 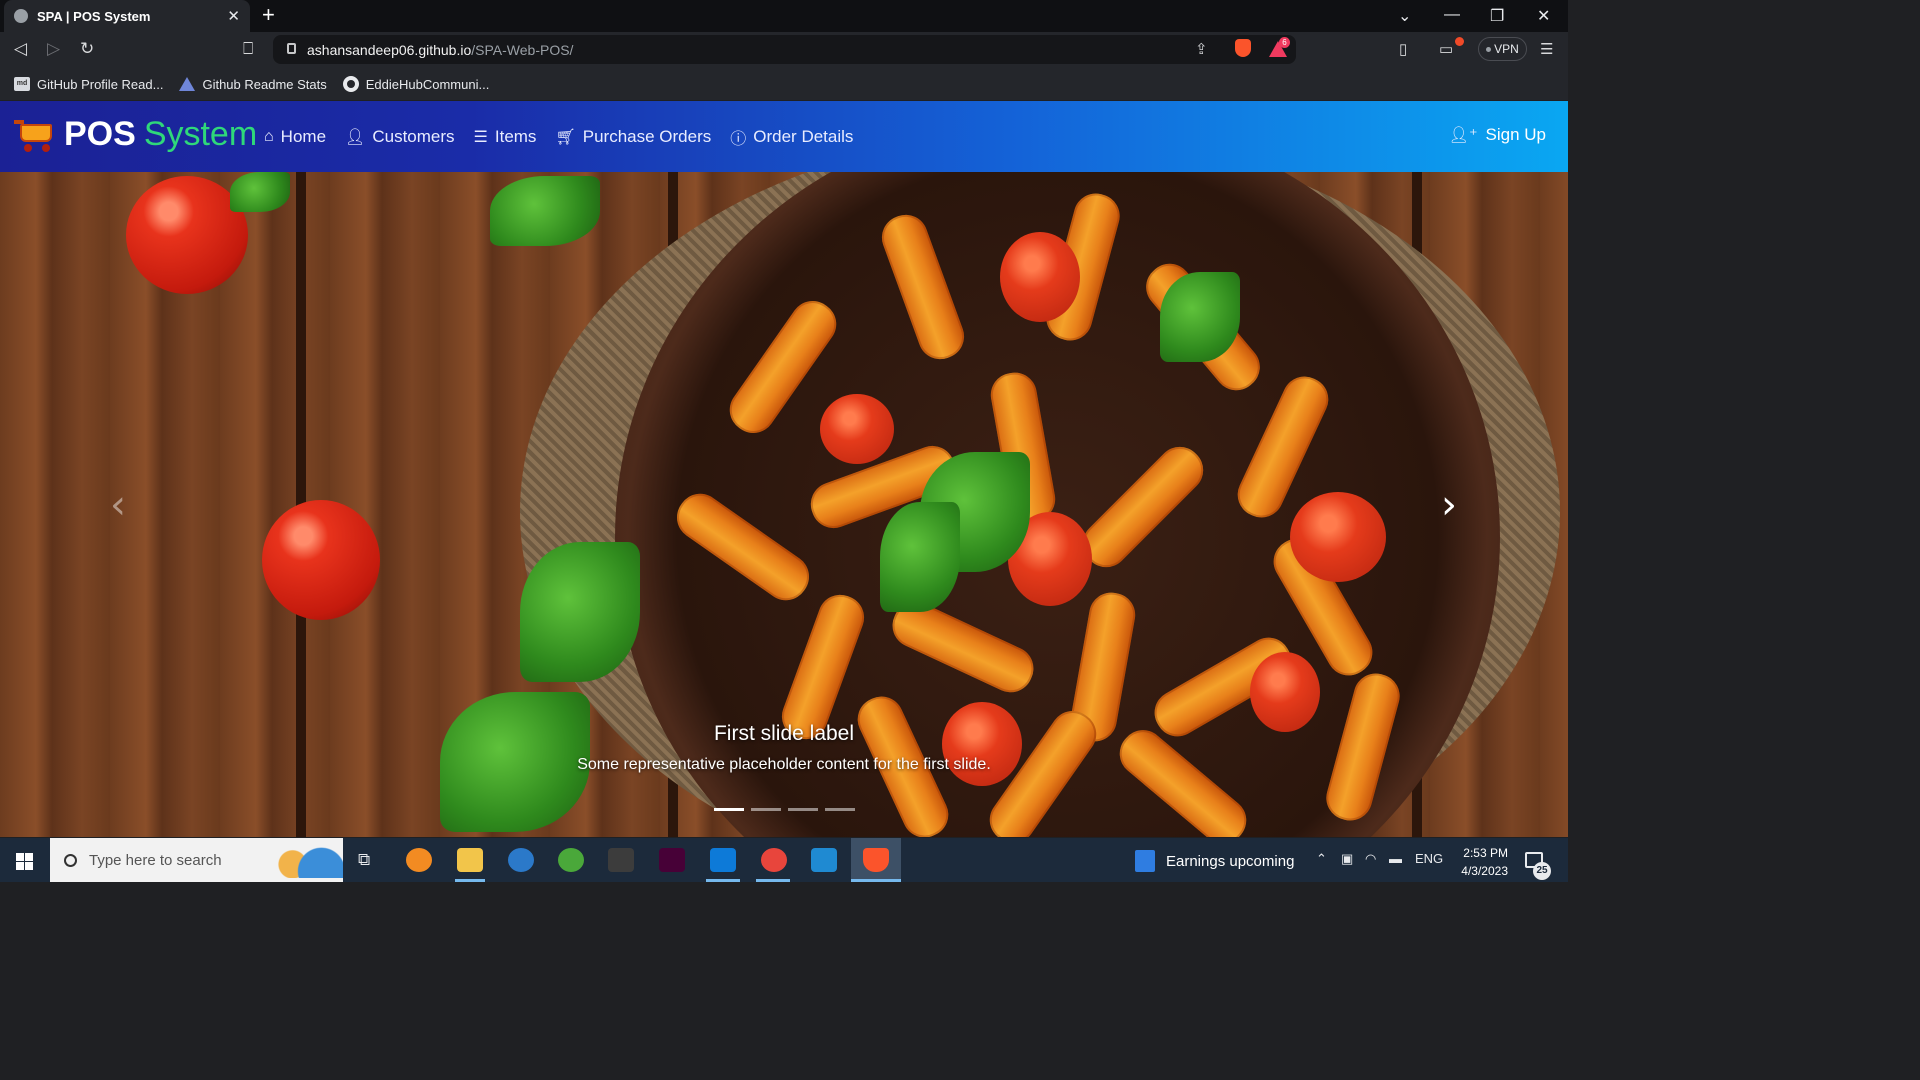 What do you see at coordinates (738, 139) in the screenshot?
I see `info-icon: ⓘ` at bounding box center [738, 139].